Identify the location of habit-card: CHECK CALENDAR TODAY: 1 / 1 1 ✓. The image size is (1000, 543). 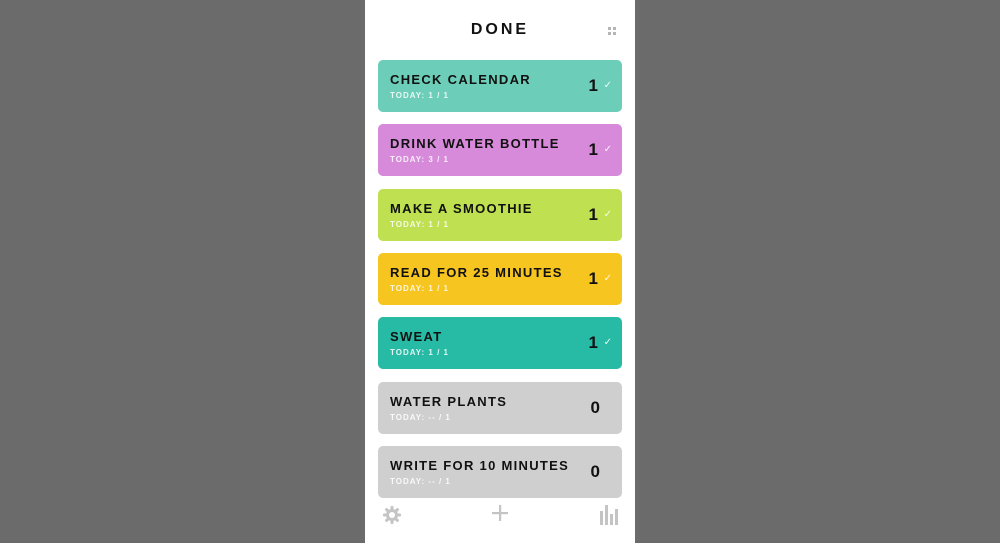
(500, 86).